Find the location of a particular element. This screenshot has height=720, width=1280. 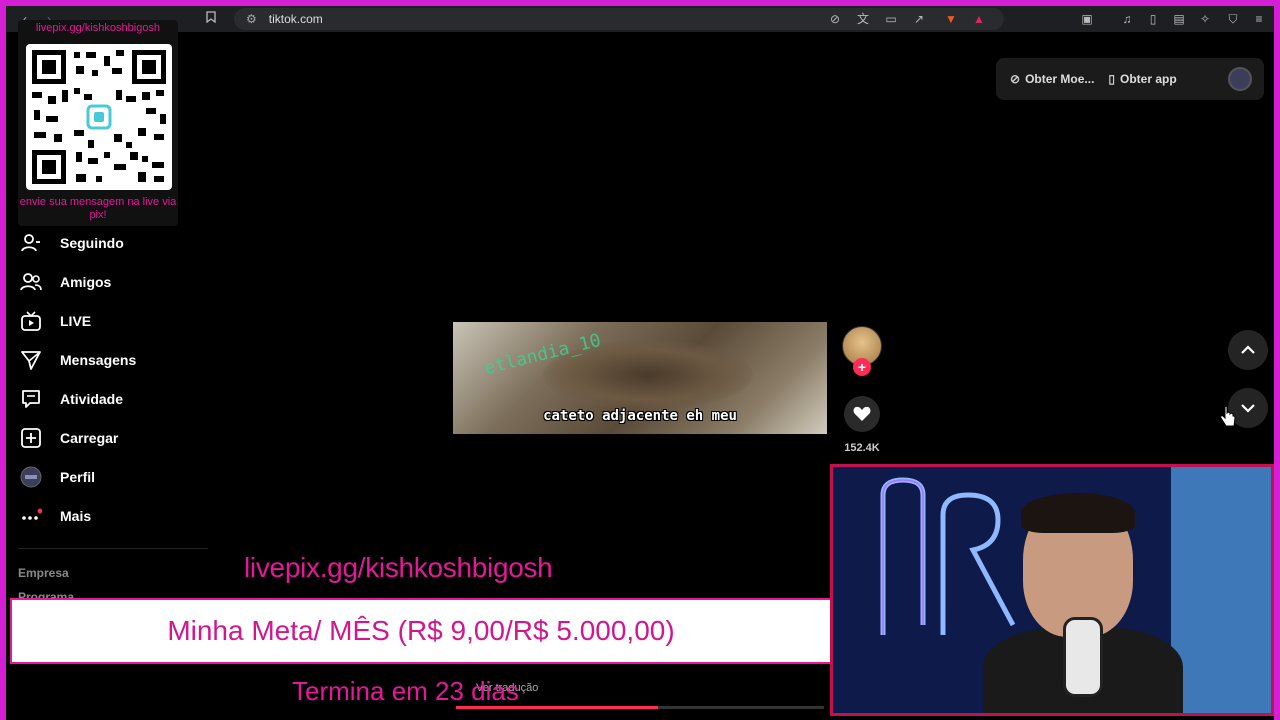

avatar-icon is located at coordinates (31, 477).